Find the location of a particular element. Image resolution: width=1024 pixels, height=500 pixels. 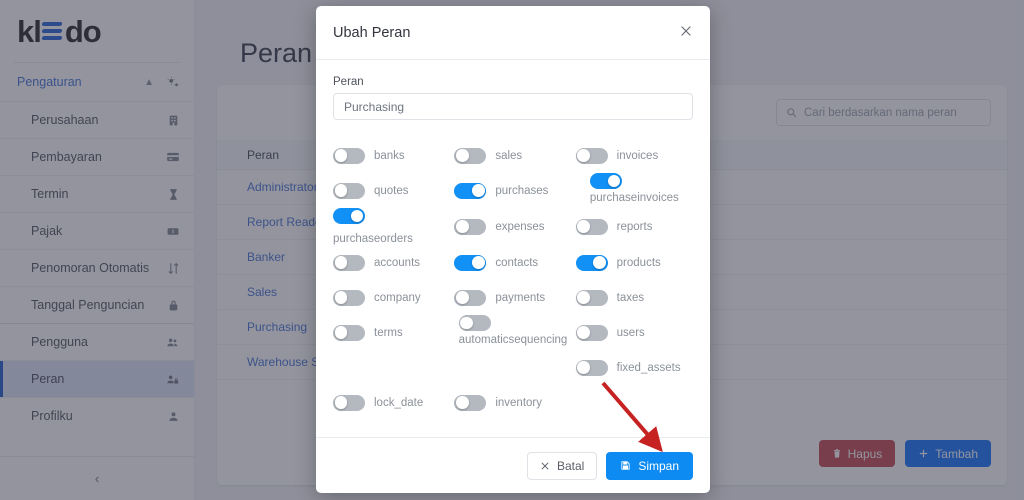

save-button-label: Simpan is located at coordinates (658, 465).